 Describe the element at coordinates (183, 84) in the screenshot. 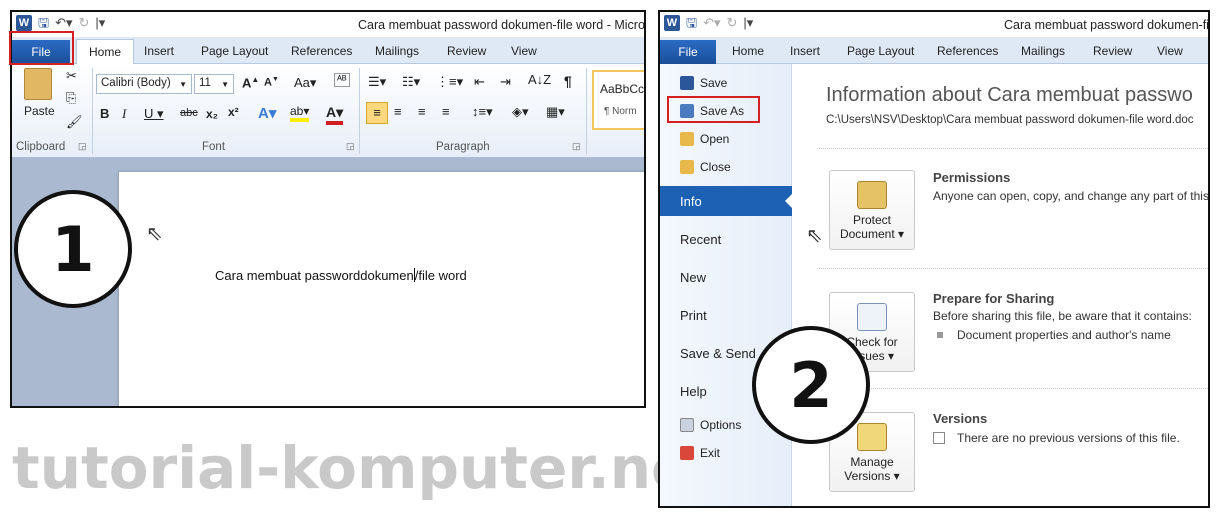

I see `chevron-down-icon: ▼` at that location.